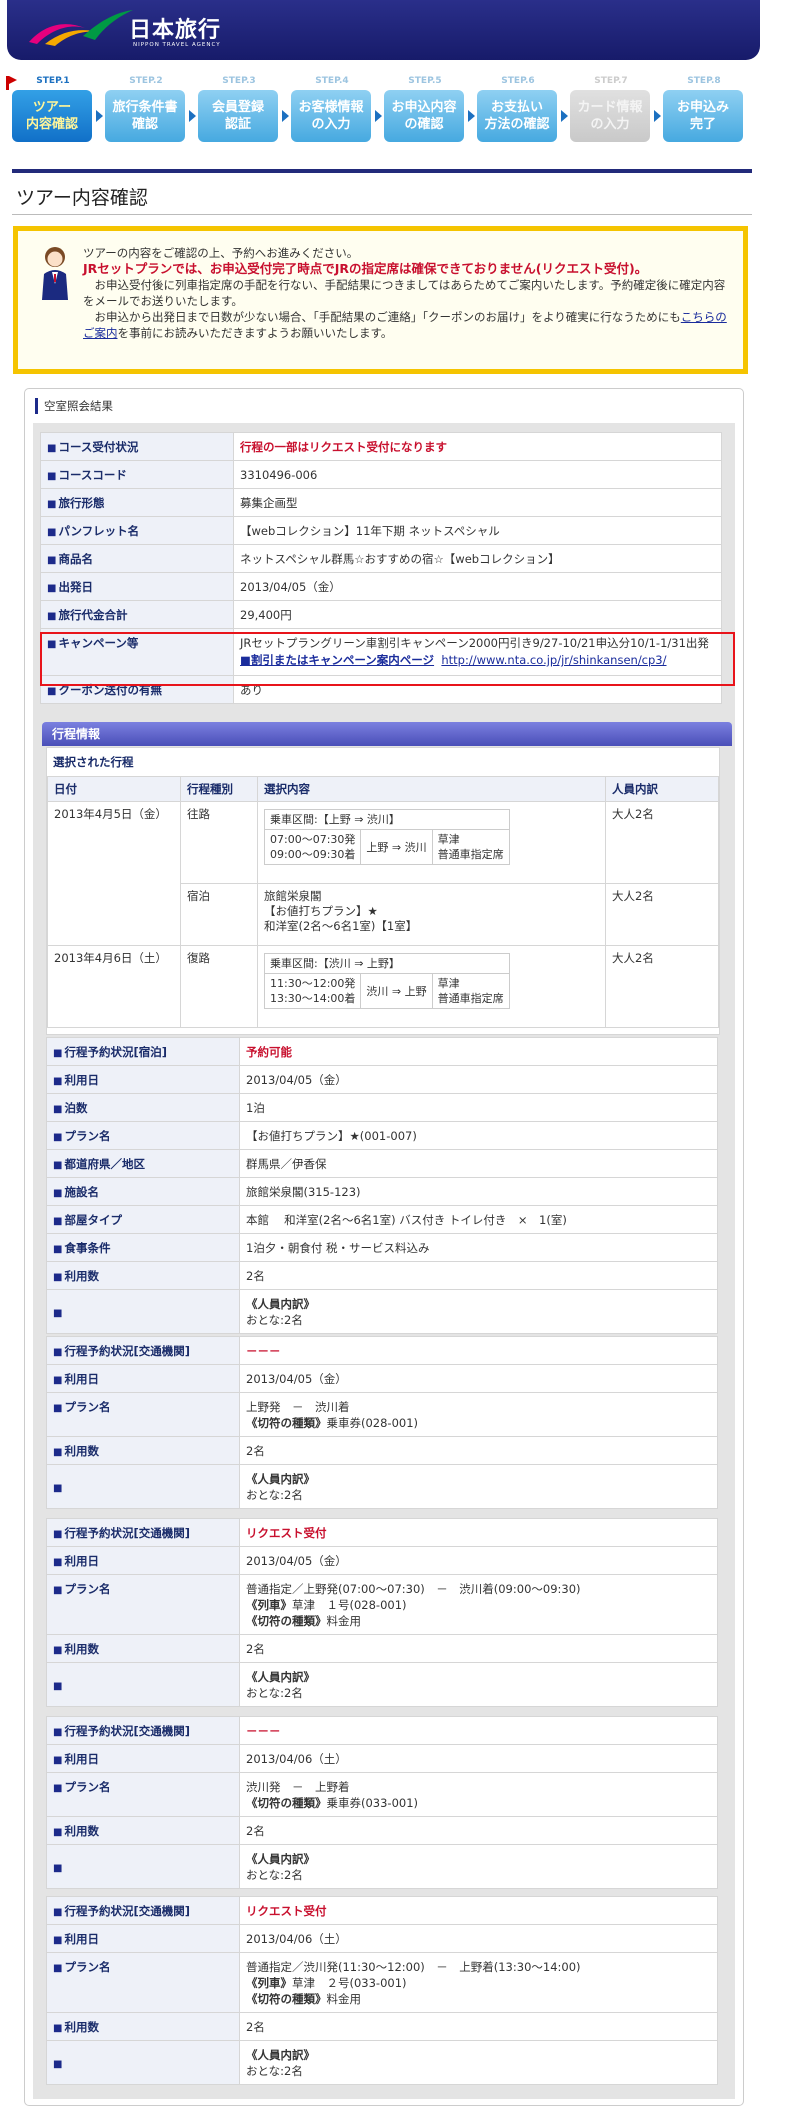 This screenshot has width=787, height=2120. I want to click on segment-route: 上野 ⇒ 渋川, so click(396, 847).